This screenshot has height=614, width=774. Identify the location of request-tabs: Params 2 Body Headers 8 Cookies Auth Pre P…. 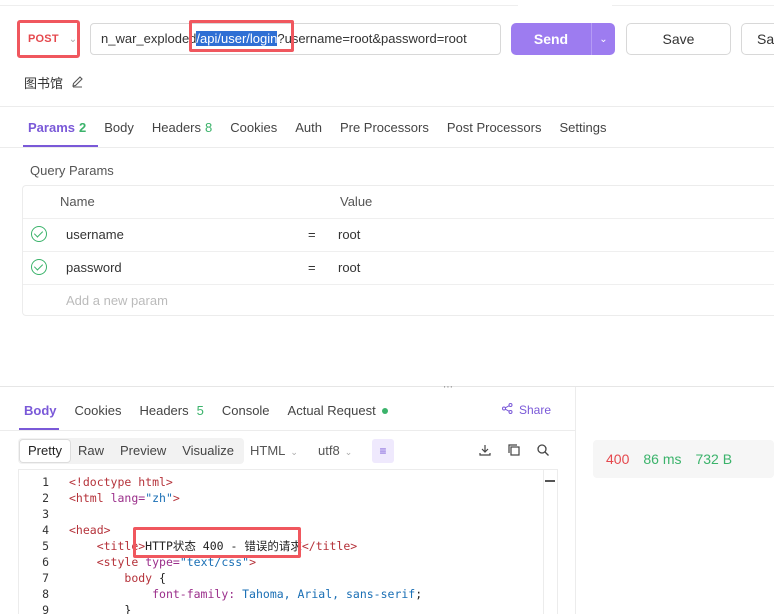
(326, 127).